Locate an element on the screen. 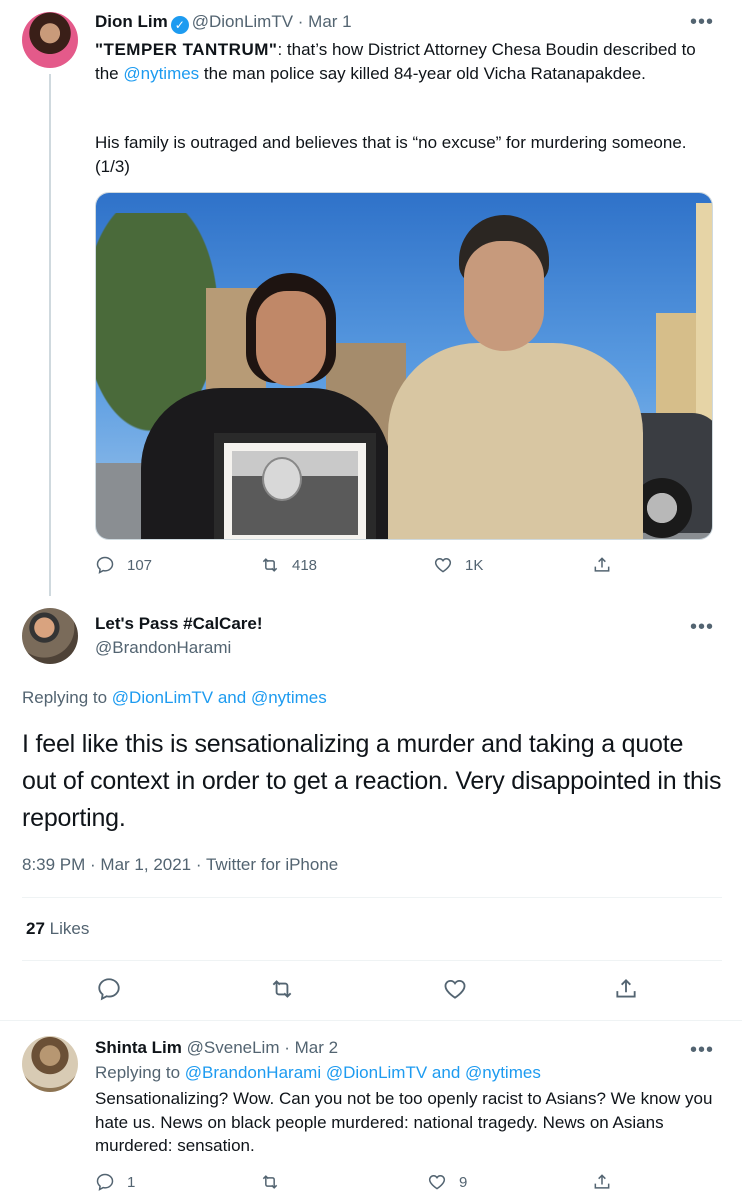 This screenshot has width=742, height=1200. like-button: 9 is located at coordinates (447, 1182).